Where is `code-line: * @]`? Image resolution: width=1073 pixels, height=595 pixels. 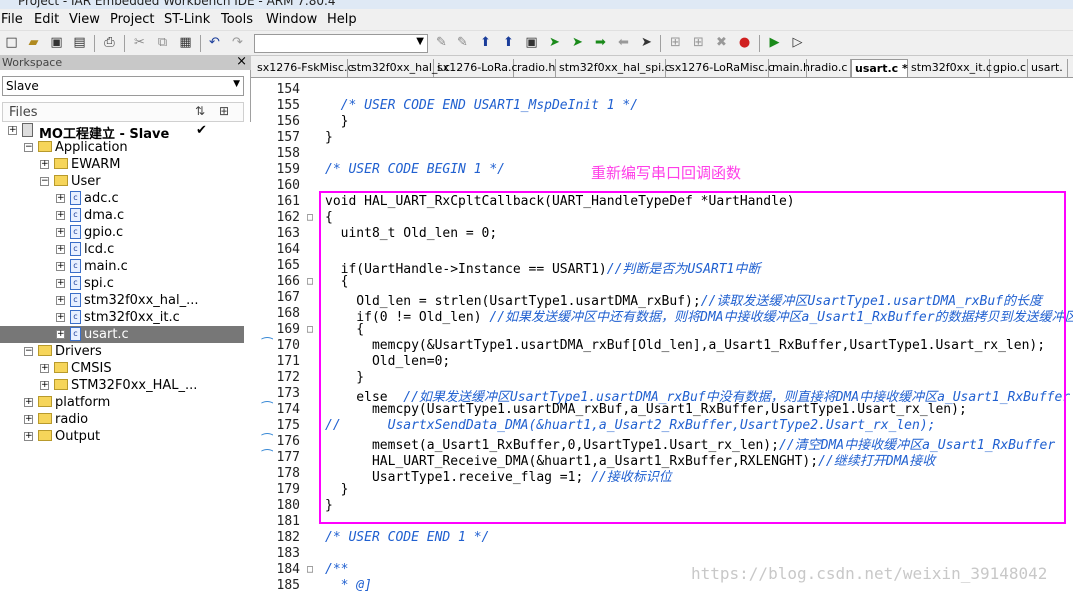 code-line: * @] is located at coordinates (348, 585).